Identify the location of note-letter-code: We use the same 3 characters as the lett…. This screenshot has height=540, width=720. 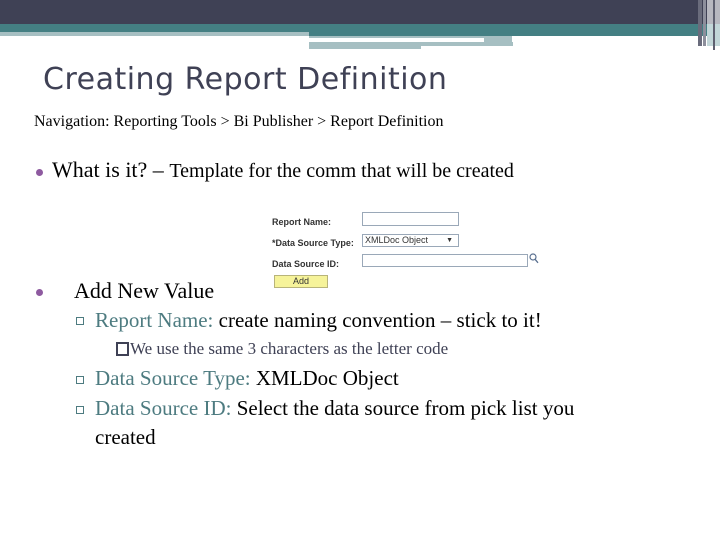
(282, 349).